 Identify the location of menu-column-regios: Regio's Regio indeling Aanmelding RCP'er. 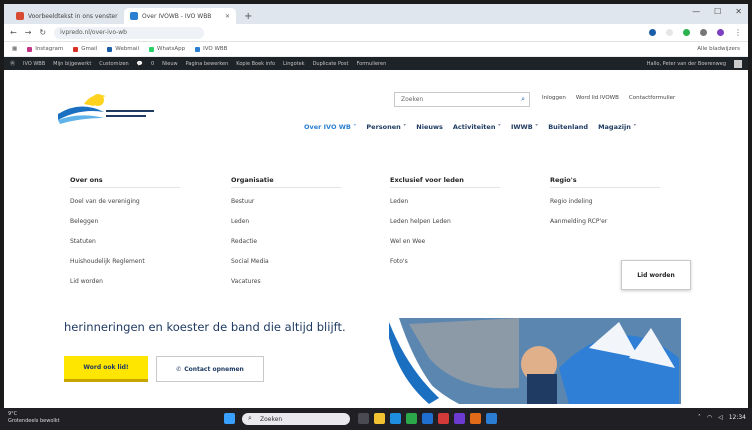
(605, 207).